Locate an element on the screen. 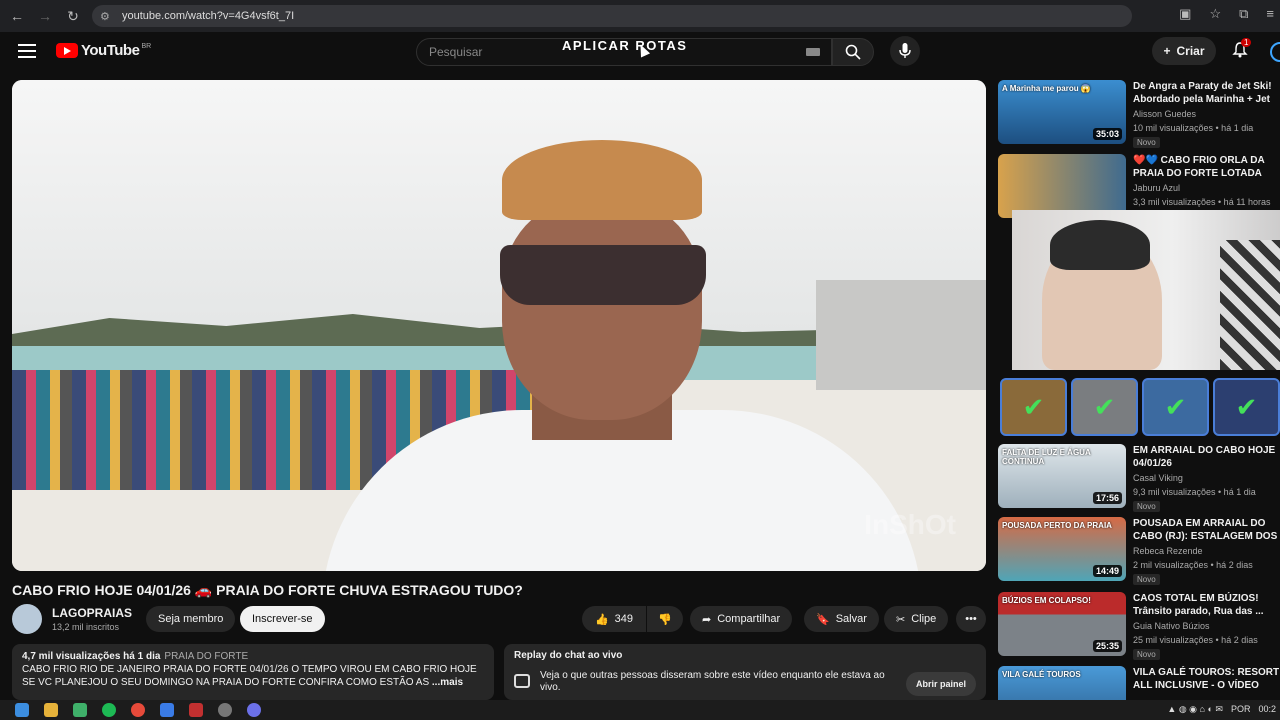 This screenshot has height=720, width=1280. tray-icons: ▲ ◍ ◉ ⌂ ◐ ✉ is located at coordinates (1195, 709).